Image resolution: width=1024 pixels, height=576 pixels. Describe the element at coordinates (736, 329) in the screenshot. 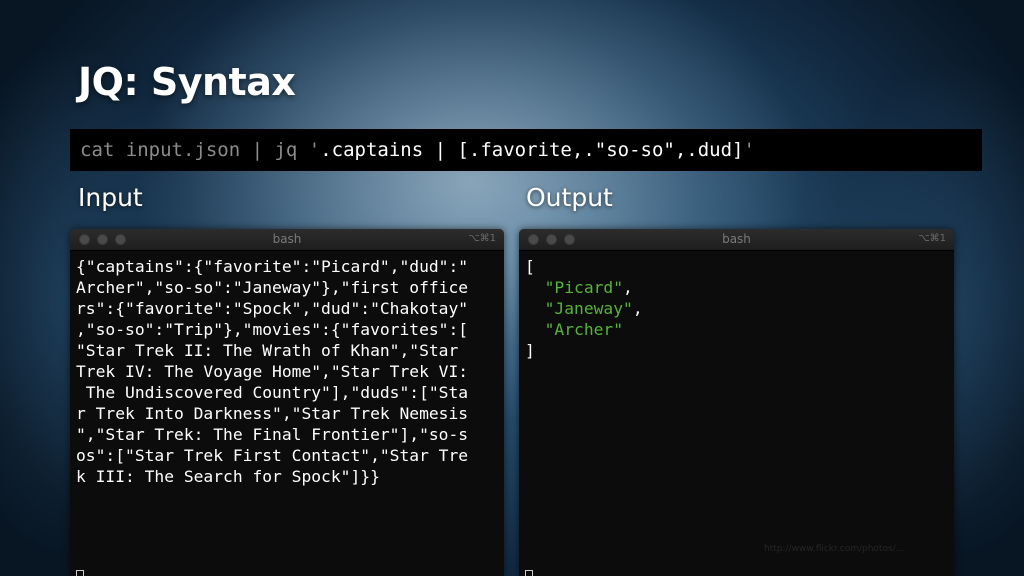

I see `output-value-row: "Archer"` at that location.